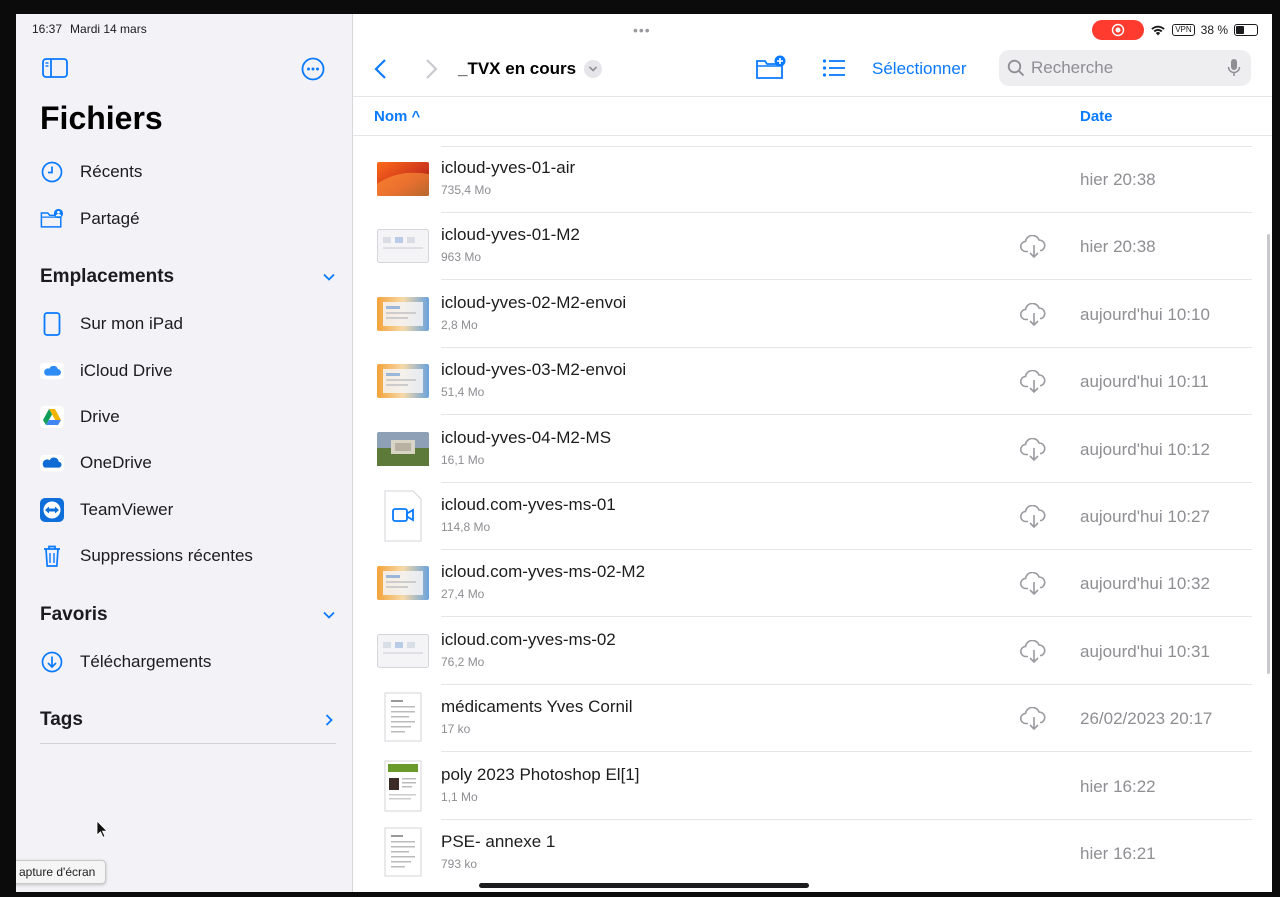  Describe the element at coordinates (313, 69) in the screenshot. I see `more-options-icon` at that location.